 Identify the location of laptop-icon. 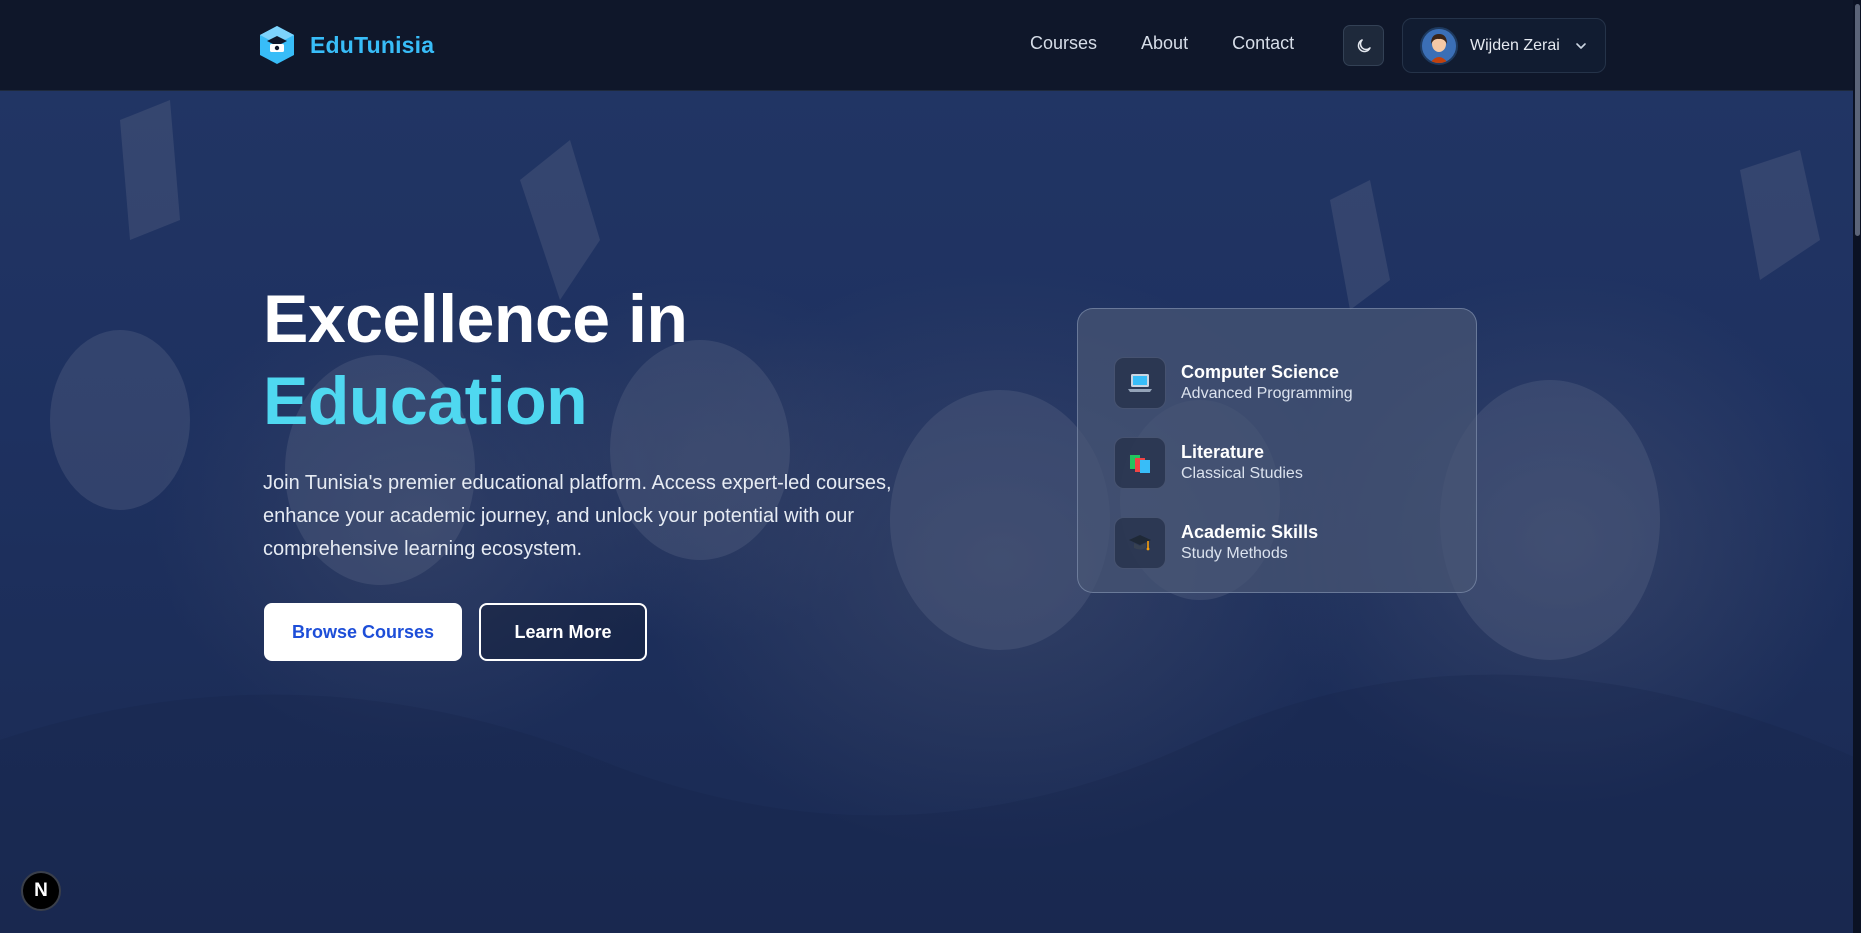
(1140, 383).